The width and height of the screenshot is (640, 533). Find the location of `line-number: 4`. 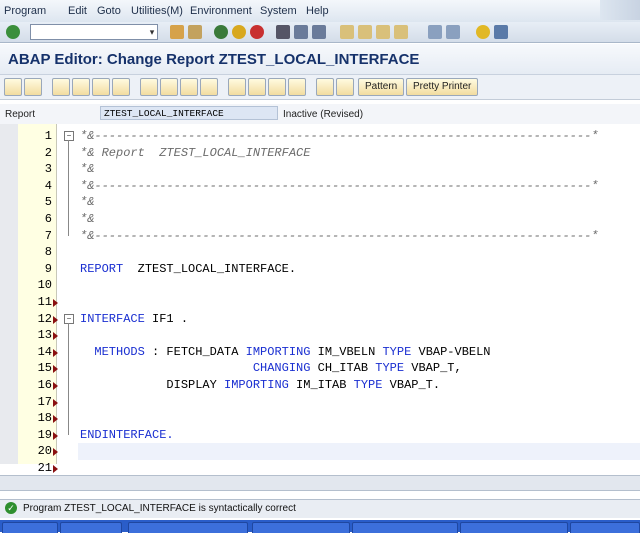

line-number: 4 is located at coordinates (48, 185).